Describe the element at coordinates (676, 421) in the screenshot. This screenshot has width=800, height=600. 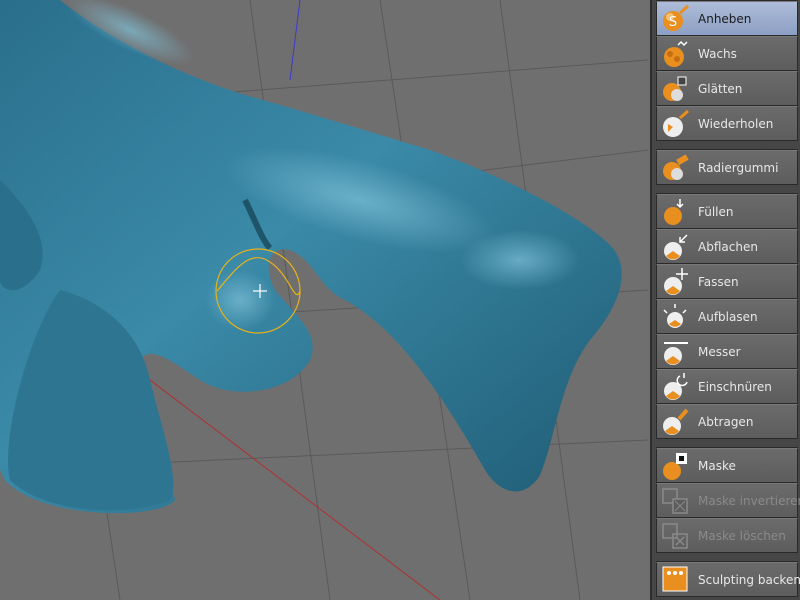
I see `scrape-brush-icon` at that location.